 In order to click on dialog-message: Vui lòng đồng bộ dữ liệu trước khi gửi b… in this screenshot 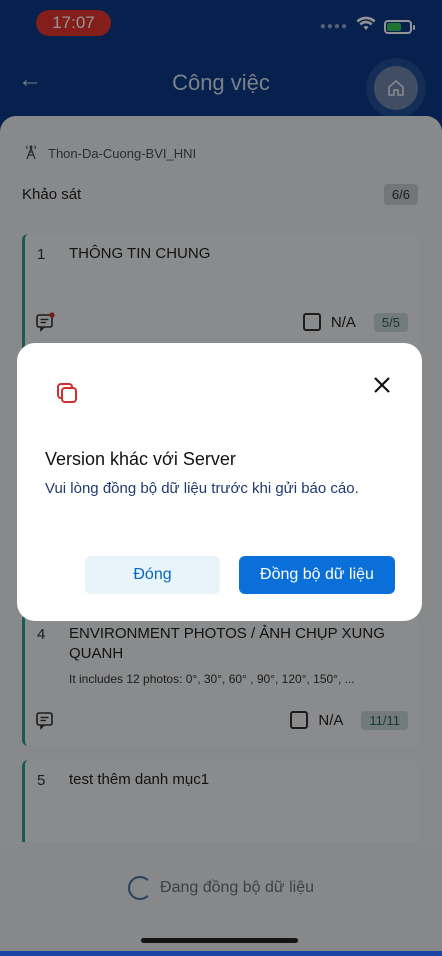, I will do `click(202, 488)`.